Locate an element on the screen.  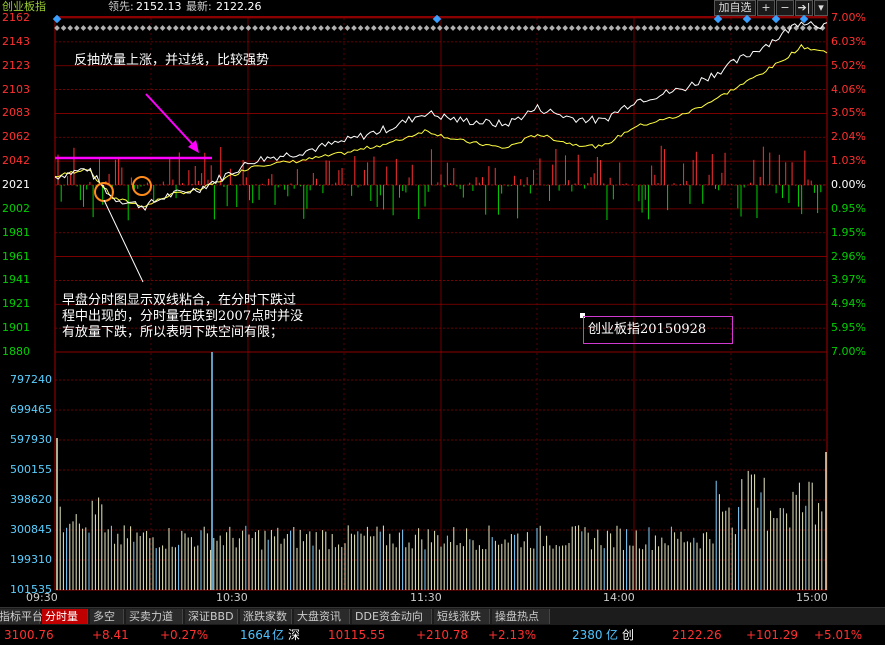
zoom-out-button: − is located at coordinates (785, 8).